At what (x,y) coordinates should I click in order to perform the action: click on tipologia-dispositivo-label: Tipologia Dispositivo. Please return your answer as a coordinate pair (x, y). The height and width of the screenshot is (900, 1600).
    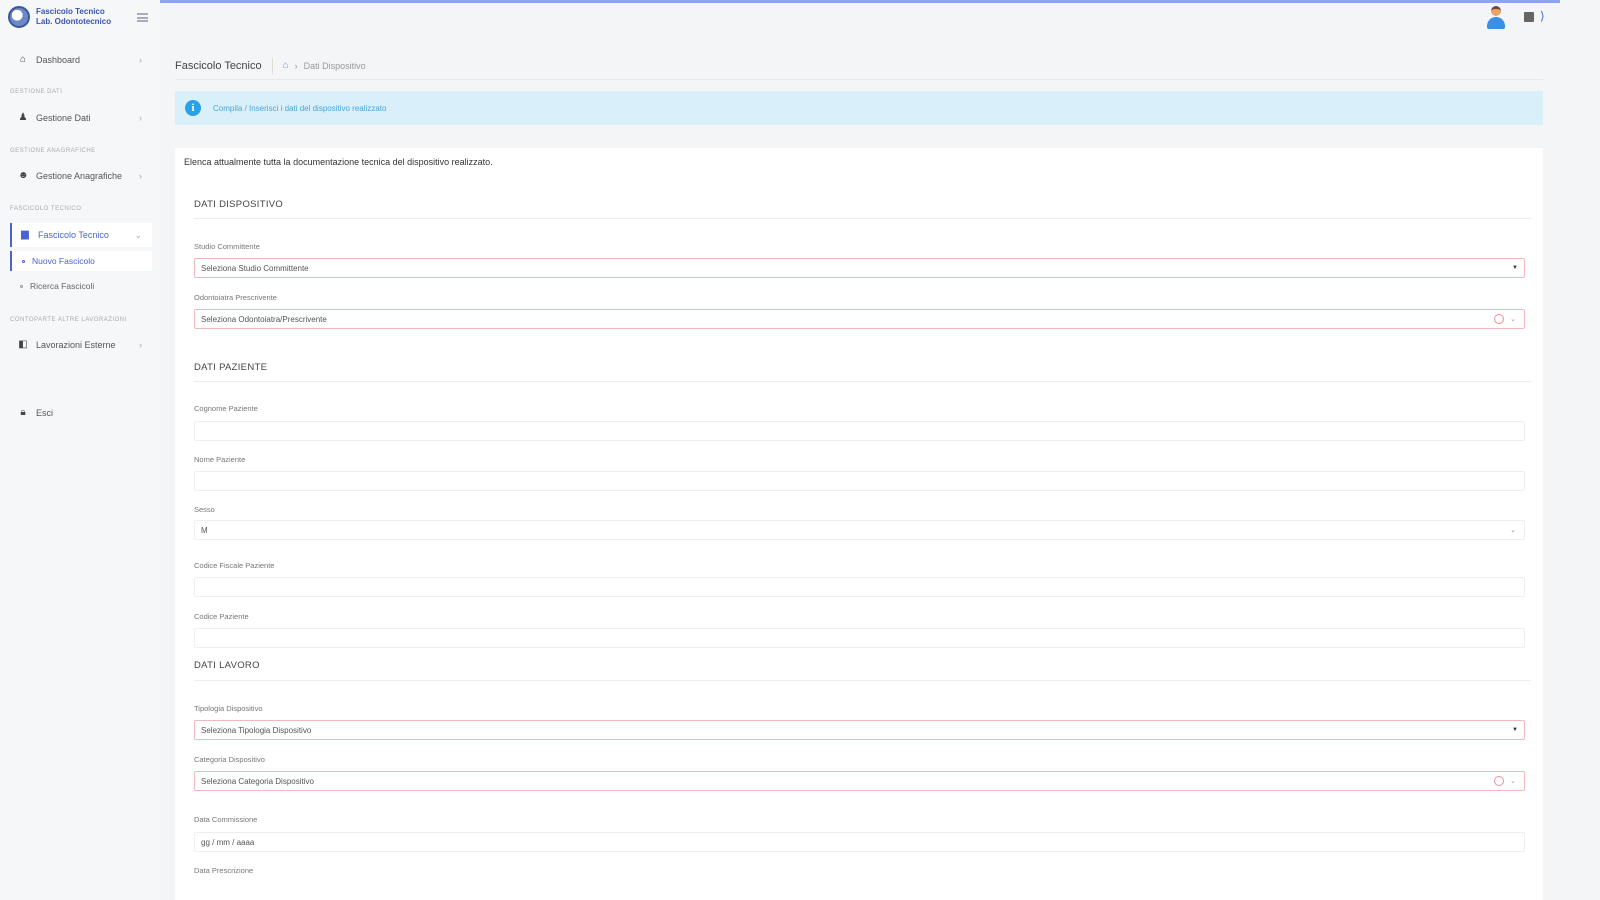
    Looking at the image, I should click on (228, 708).